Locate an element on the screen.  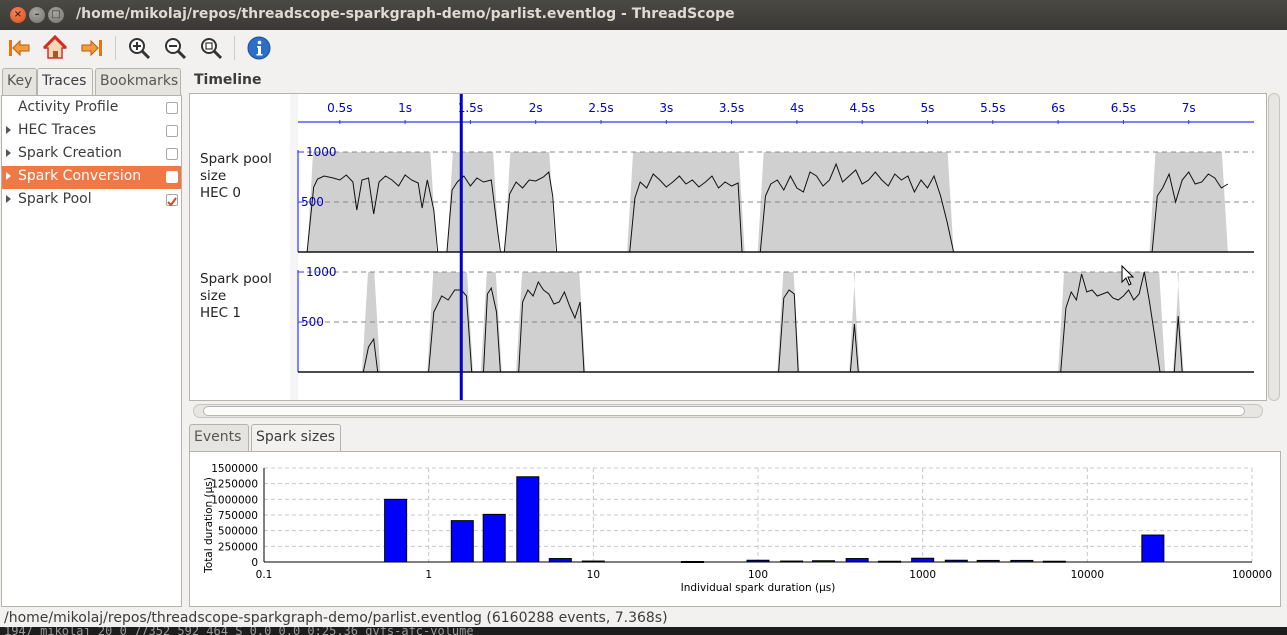
timeline-horizontal-scrollbar is located at coordinates (728, 411).